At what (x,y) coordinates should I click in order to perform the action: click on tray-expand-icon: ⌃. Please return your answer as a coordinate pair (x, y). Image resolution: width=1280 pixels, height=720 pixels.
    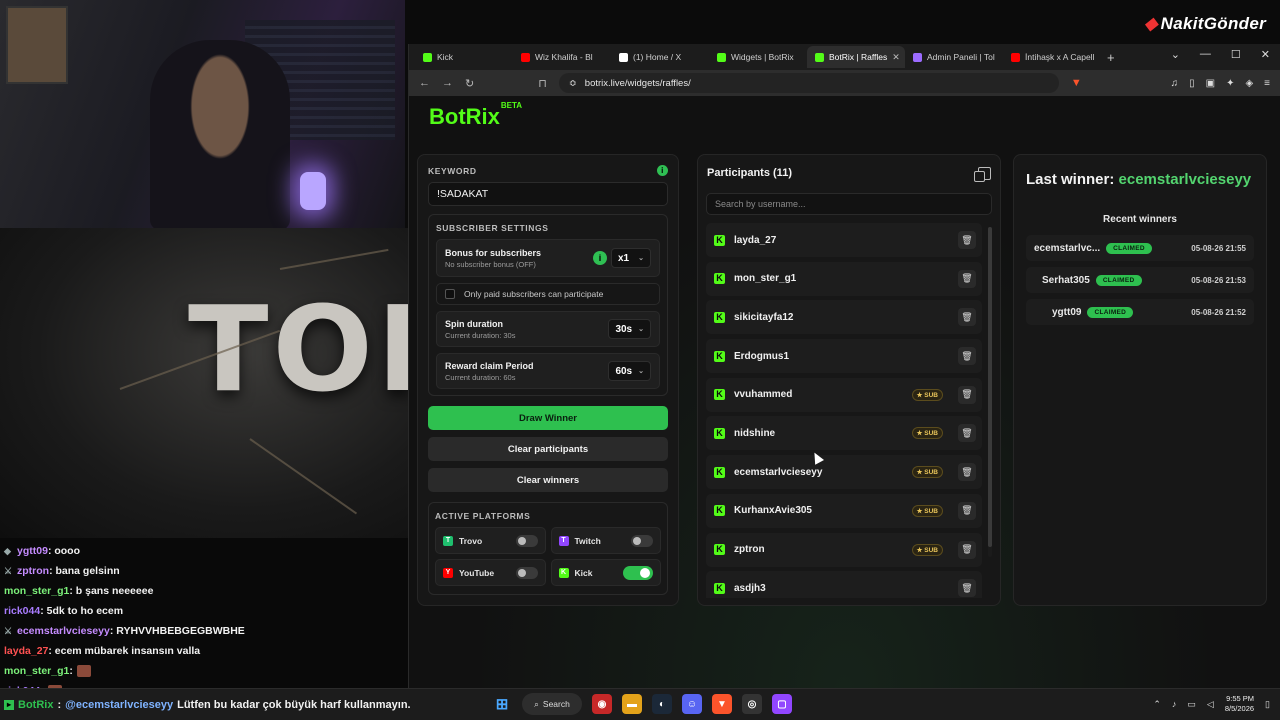
    Looking at the image, I should click on (1157, 704).